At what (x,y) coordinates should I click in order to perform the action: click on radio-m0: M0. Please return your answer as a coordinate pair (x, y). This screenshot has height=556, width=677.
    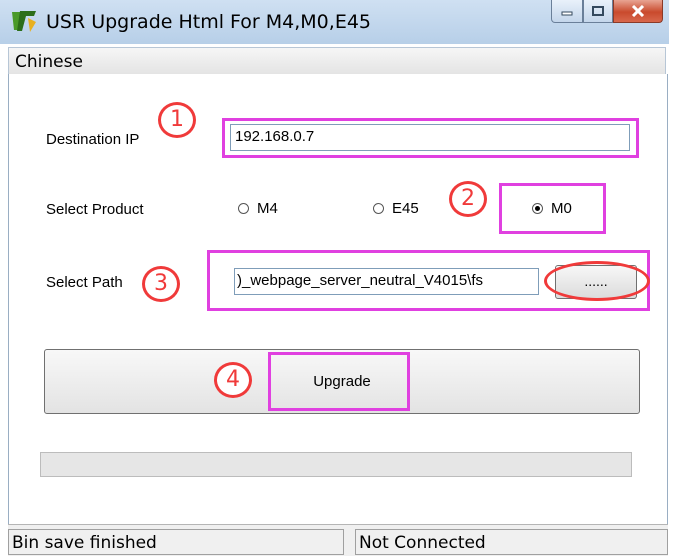
    Looking at the image, I should click on (552, 208).